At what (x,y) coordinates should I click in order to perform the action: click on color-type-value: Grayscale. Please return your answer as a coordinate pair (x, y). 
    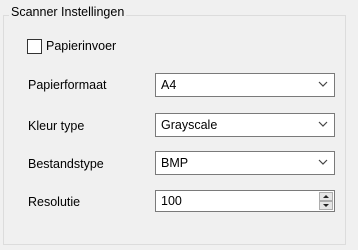
    Looking at the image, I should click on (189, 125).